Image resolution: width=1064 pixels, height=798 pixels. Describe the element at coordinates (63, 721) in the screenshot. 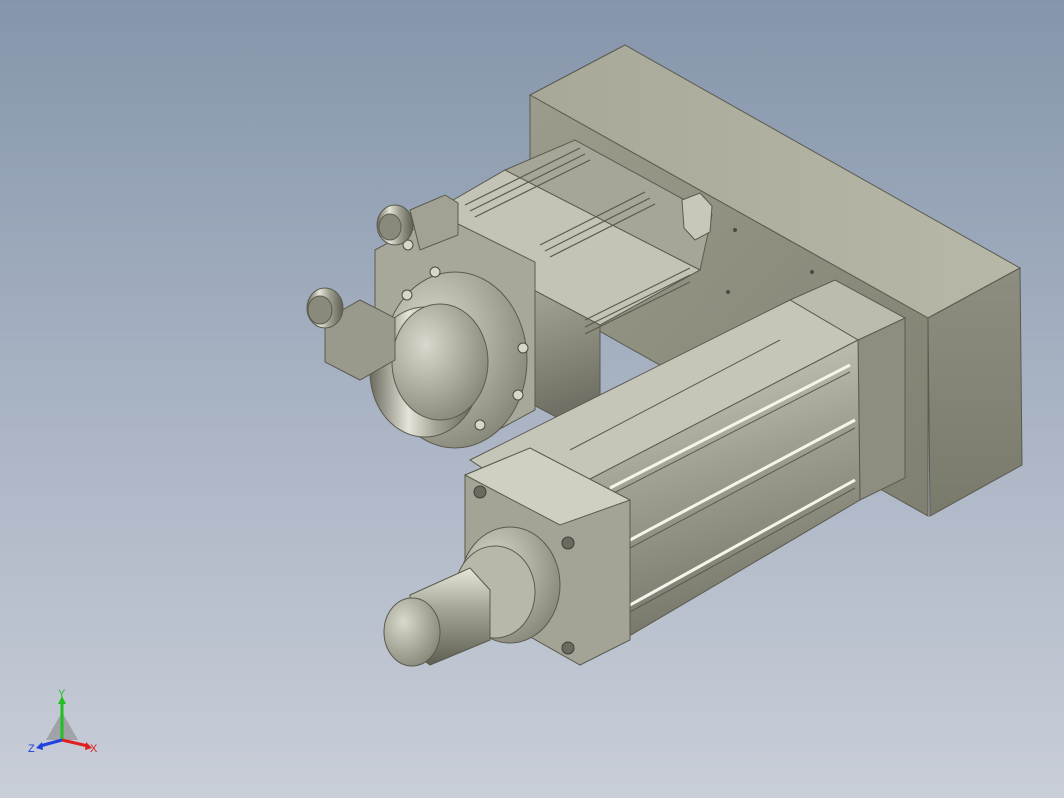

I see `axis-triad: Y X Z` at that location.